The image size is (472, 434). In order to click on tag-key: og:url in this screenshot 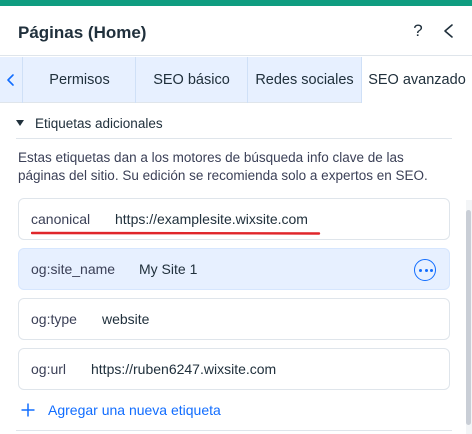, I will do `click(49, 369)`.